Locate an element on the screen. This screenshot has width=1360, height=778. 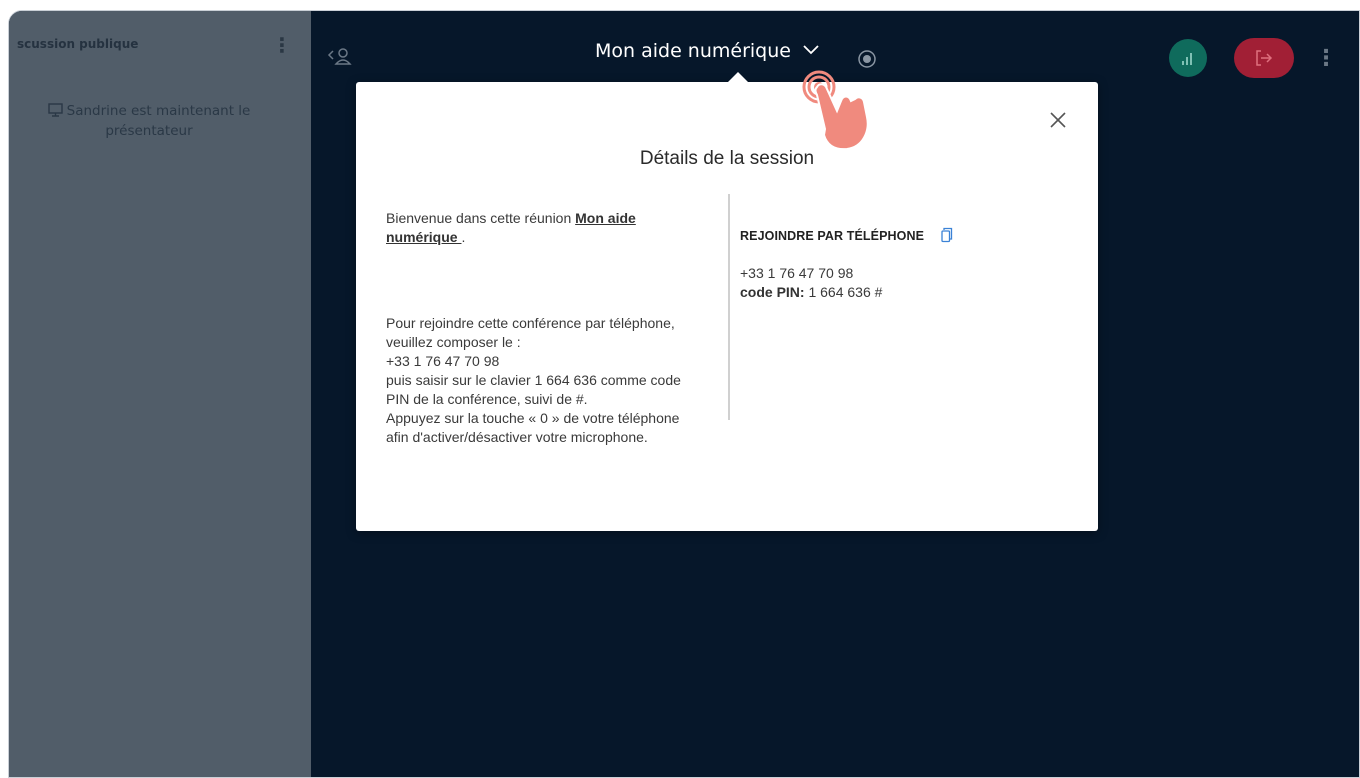
more-options-icon: ⋮ is located at coordinates (1326, 59).